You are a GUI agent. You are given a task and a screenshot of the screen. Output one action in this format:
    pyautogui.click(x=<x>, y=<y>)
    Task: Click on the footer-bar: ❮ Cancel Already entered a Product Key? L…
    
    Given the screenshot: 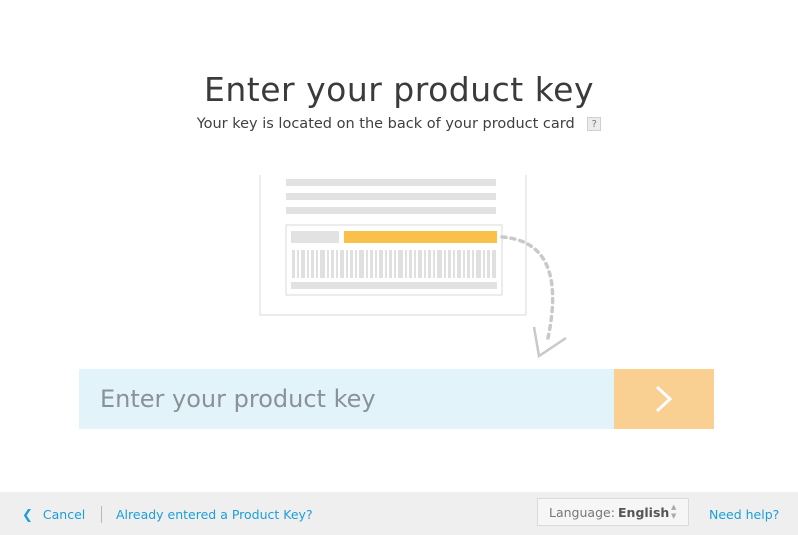 What is the action you would take?
    pyautogui.click(x=399, y=513)
    